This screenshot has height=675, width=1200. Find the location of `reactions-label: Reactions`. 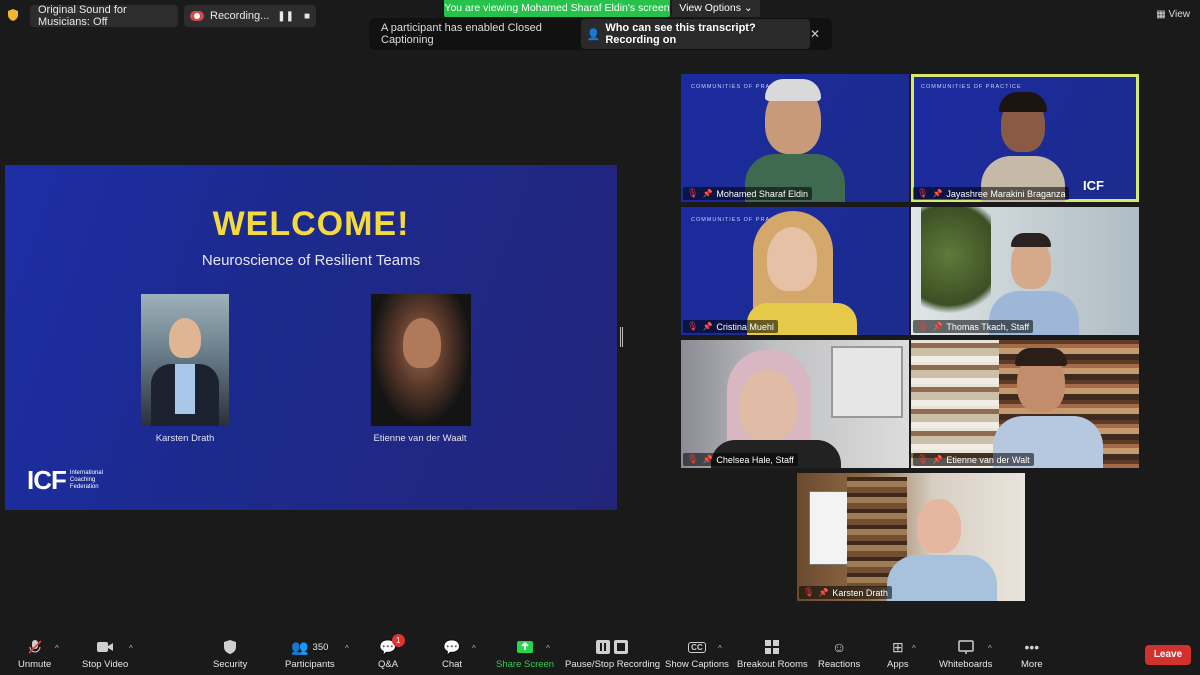

reactions-label: Reactions is located at coordinates (839, 664).